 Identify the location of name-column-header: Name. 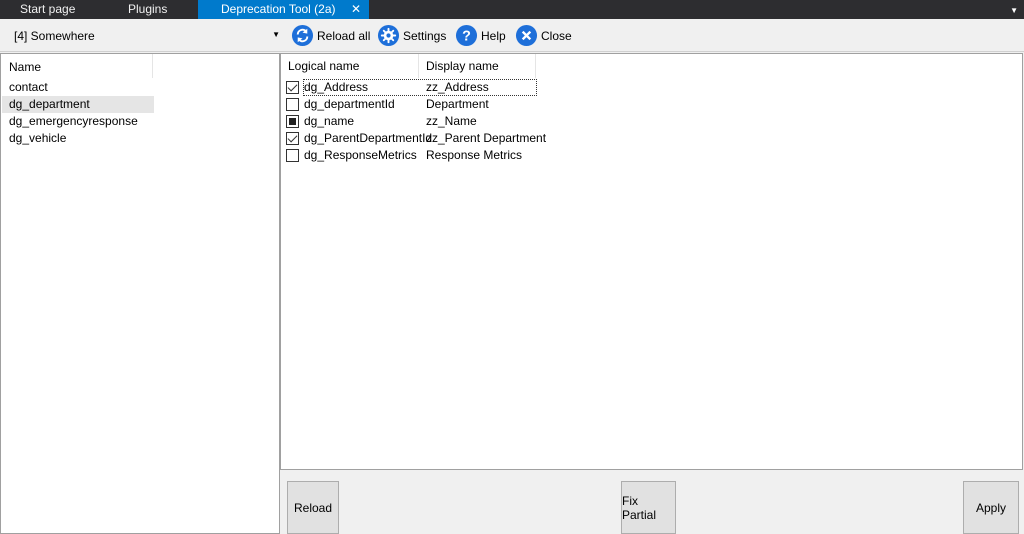
(25, 67).